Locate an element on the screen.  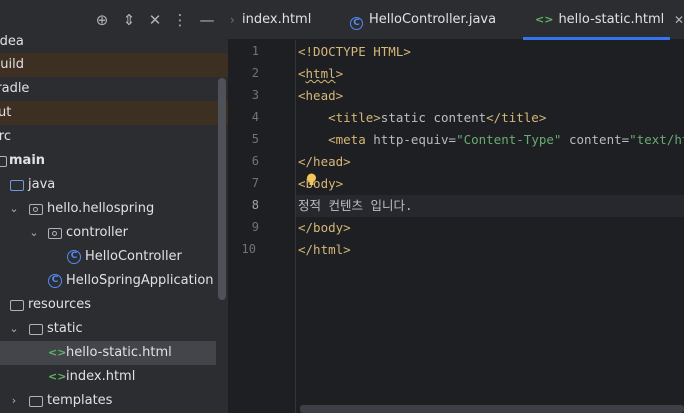
code-token: <head> is located at coordinates (321, 95).